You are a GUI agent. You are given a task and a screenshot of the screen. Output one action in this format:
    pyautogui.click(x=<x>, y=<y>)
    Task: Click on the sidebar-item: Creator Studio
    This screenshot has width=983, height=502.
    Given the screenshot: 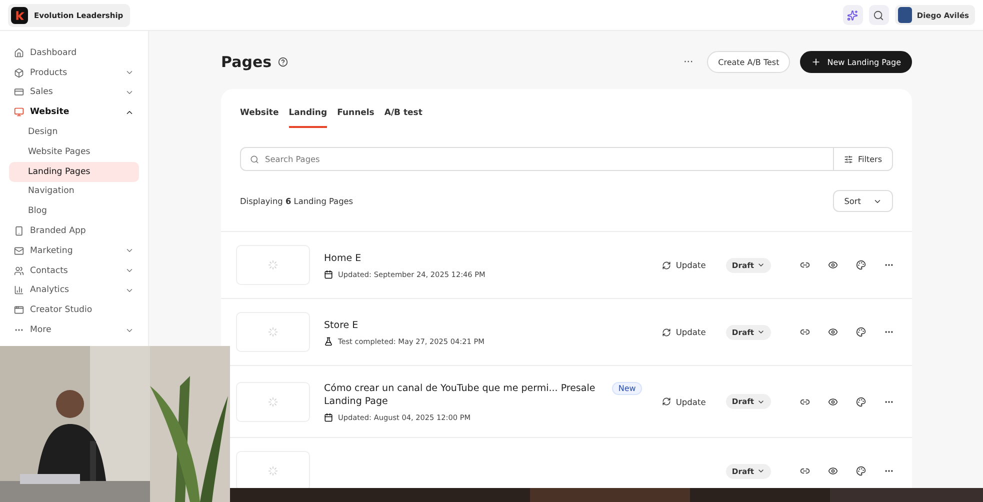 What is the action you would take?
    pyautogui.click(x=74, y=310)
    